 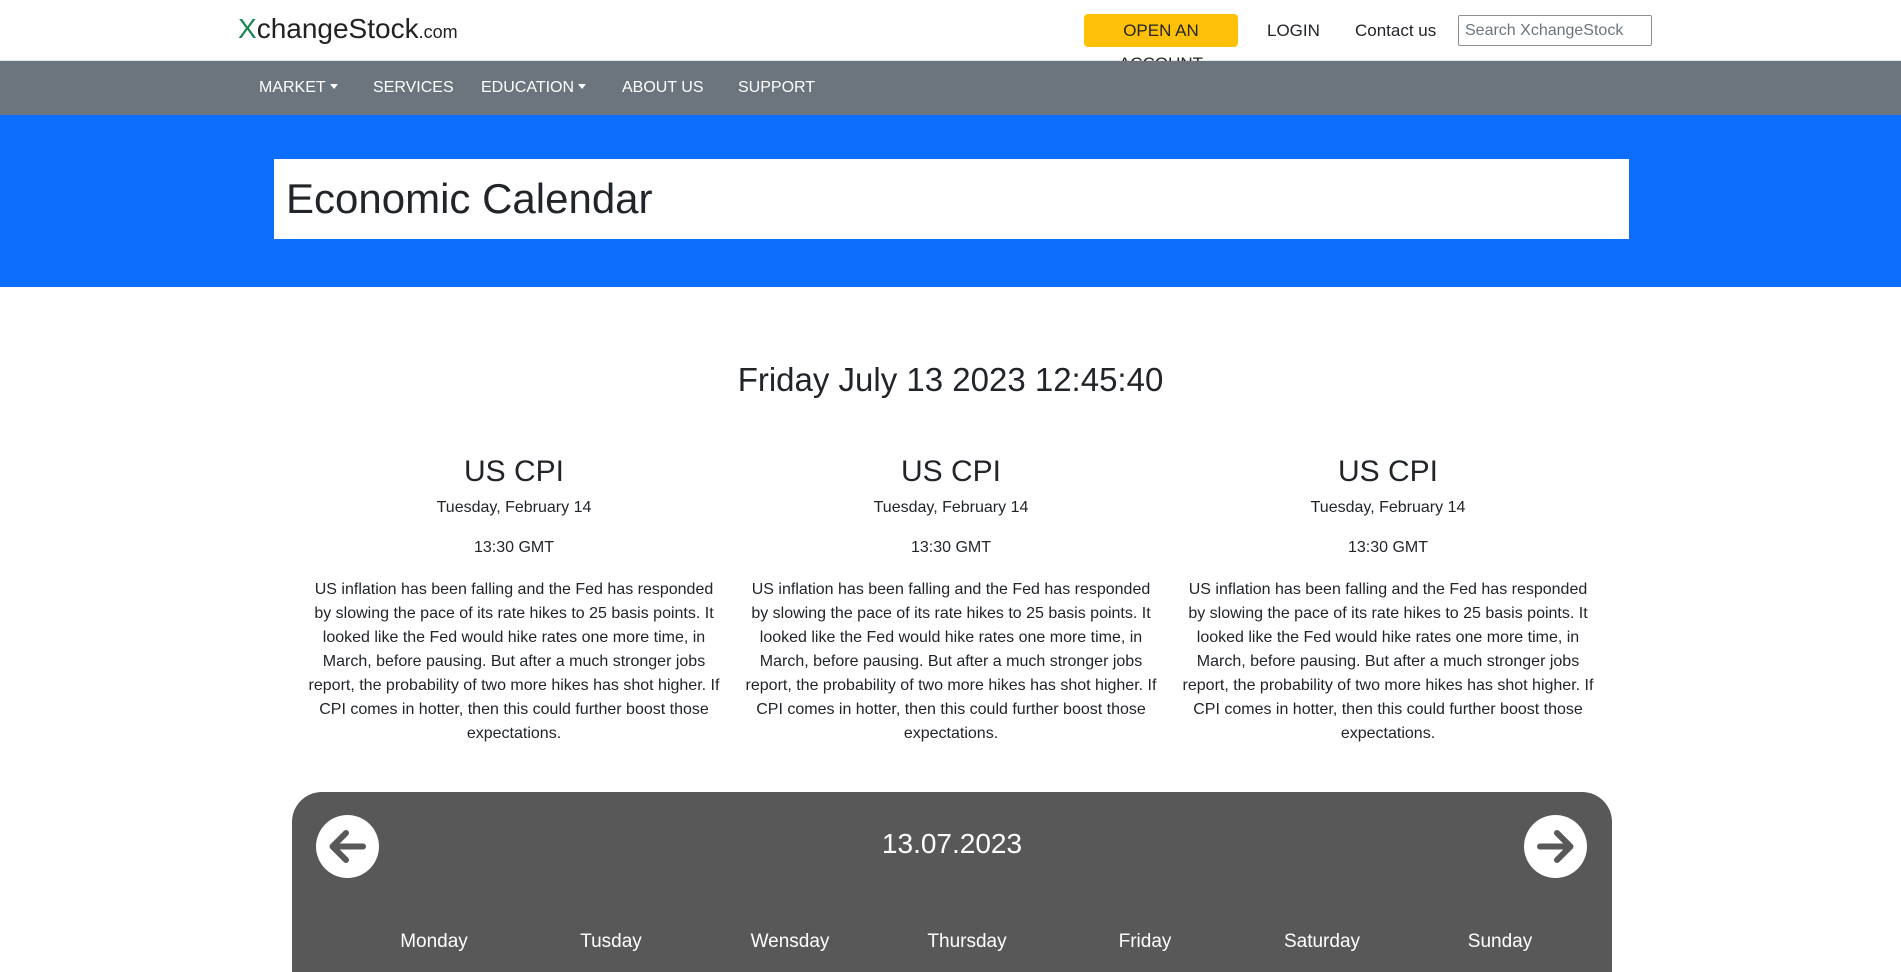 I want to click on nav-item-about-us-label: ABOUT US, so click(x=663, y=87).